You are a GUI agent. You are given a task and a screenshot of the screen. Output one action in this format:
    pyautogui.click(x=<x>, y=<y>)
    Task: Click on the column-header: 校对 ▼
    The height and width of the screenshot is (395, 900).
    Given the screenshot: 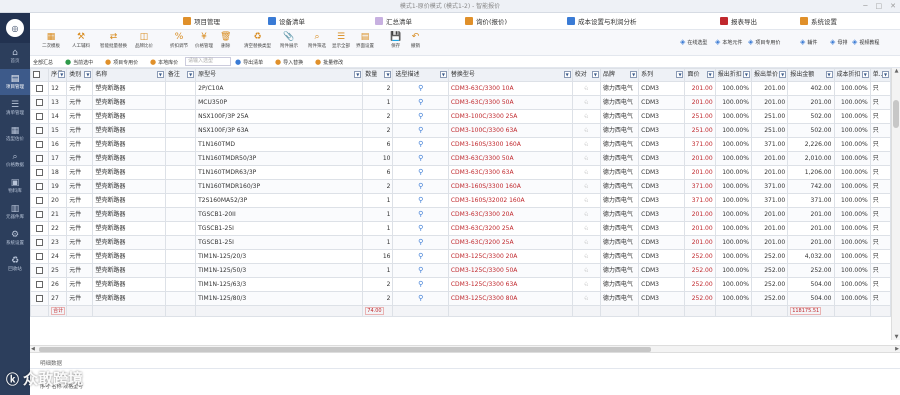 What is the action you would take?
    pyautogui.click(x=586, y=75)
    